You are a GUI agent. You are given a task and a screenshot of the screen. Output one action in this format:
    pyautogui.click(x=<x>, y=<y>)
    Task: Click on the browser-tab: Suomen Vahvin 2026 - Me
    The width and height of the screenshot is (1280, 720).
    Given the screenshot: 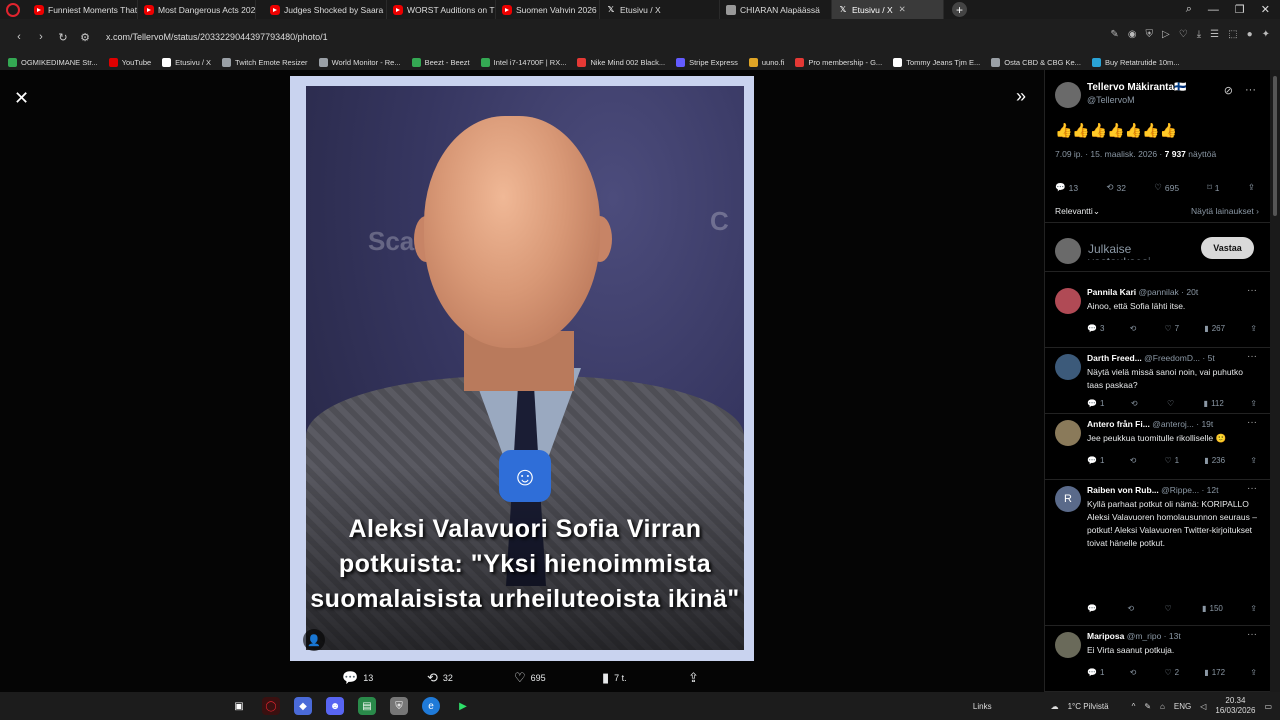 What is the action you would take?
    pyautogui.click(x=548, y=9)
    